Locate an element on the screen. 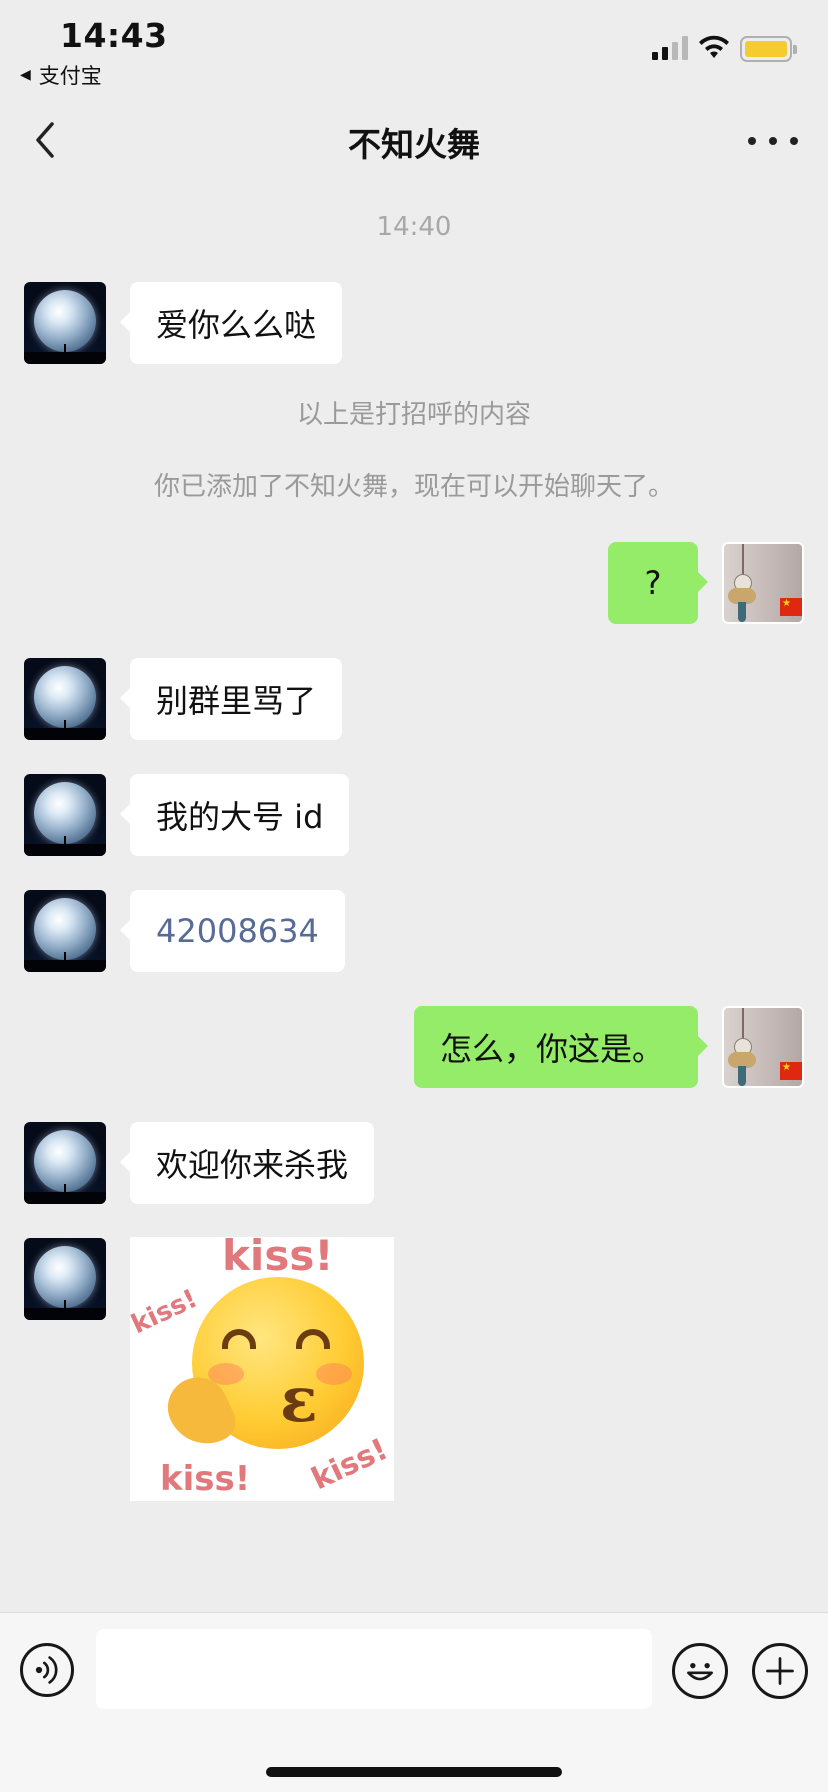 The width and height of the screenshot is (828, 1792). system-message: 你已添加了不知火舞，现在可以开始聊天了。 is located at coordinates (413, 487).